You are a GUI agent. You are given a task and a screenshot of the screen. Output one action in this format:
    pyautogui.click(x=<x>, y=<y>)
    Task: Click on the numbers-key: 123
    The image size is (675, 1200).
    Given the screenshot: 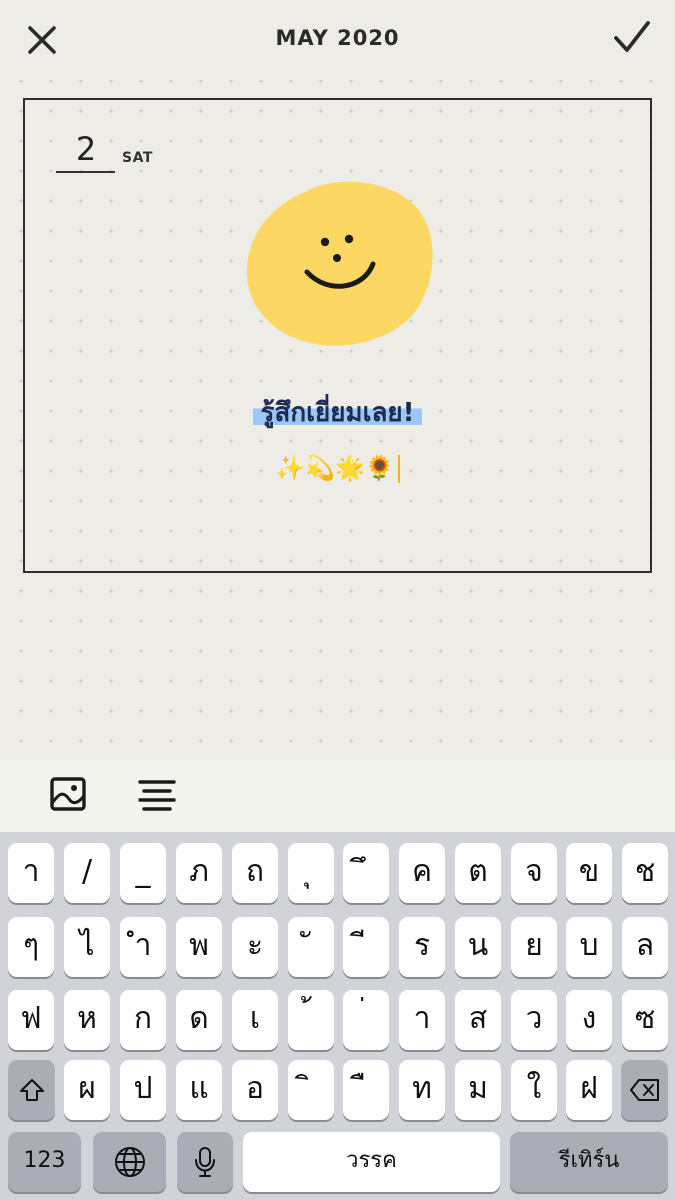 What is the action you would take?
    pyautogui.click(x=44, y=1162)
    